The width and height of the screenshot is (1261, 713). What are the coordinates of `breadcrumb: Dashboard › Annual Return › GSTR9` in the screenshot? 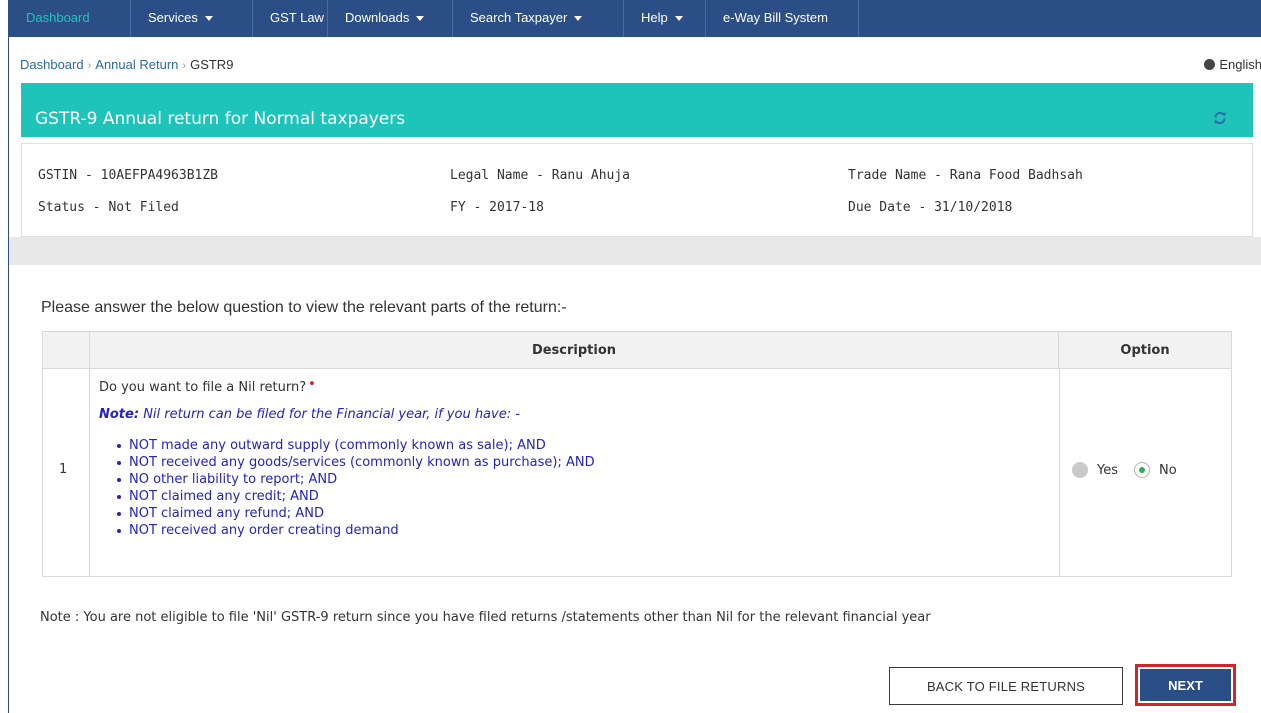 It's located at (126, 64).